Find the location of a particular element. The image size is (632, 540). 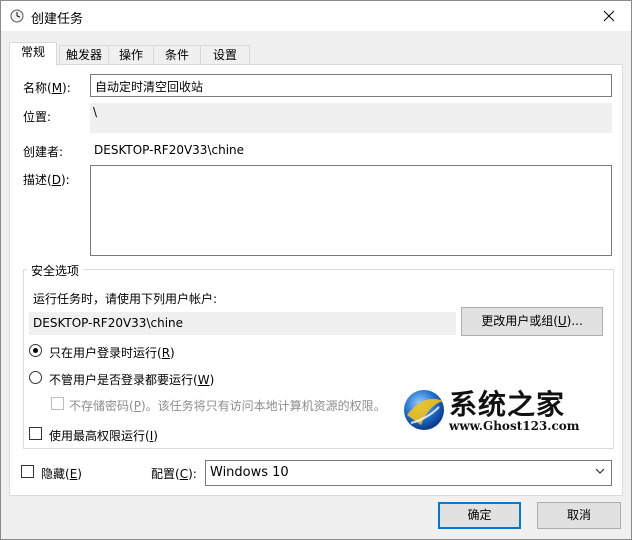

title-bar: 创建任务 is located at coordinates (316, 16).